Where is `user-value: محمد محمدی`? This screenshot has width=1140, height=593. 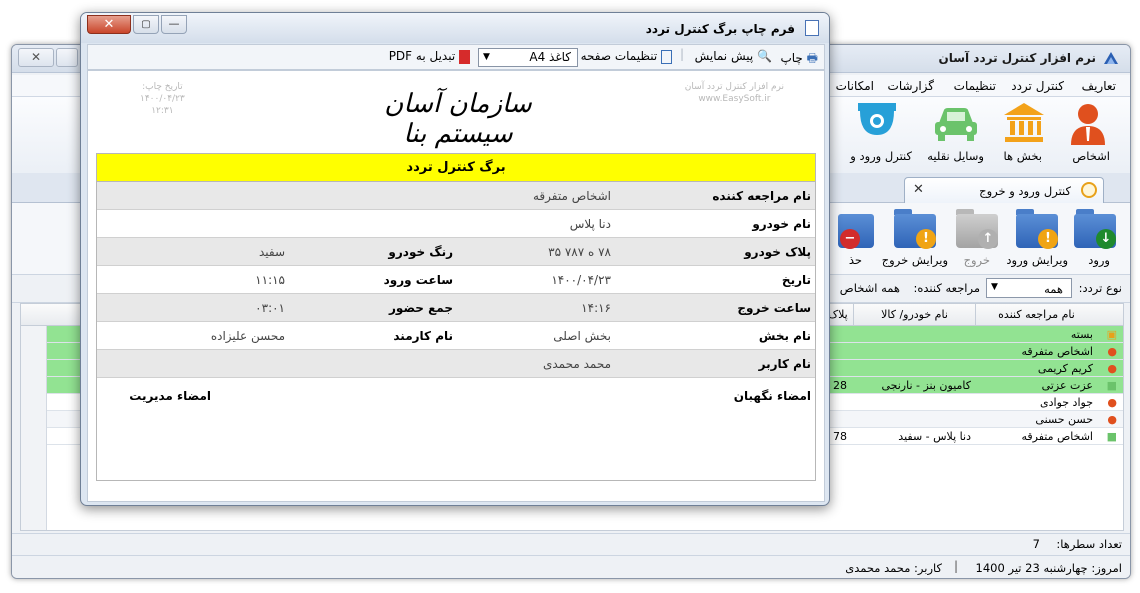
user-value: محمد محمدی is located at coordinates (576, 364).